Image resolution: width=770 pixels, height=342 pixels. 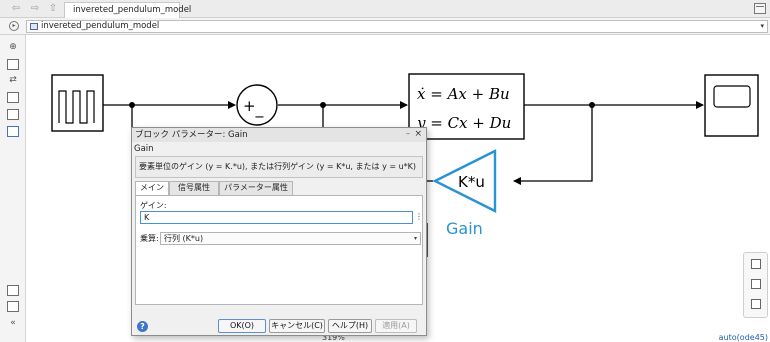 I want to click on dialog-block-name: Gain, so click(x=144, y=149).